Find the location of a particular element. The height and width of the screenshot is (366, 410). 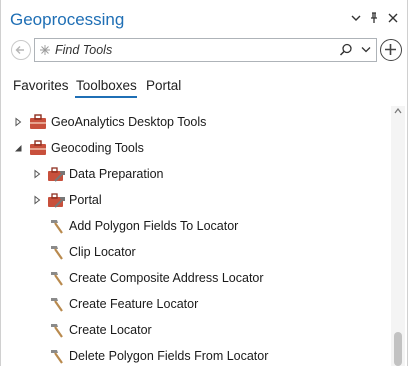

tab-portal: Portal is located at coordinates (163, 85).